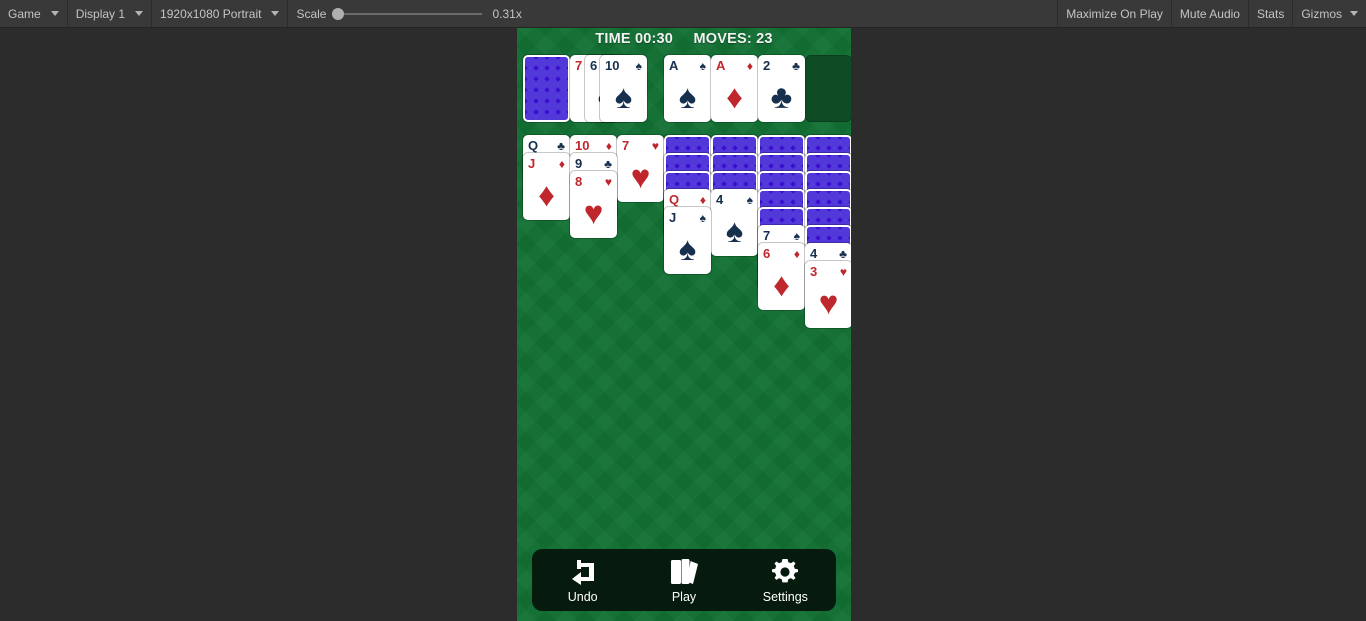  I want to click on scale-value: 0.31x, so click(507, 13).